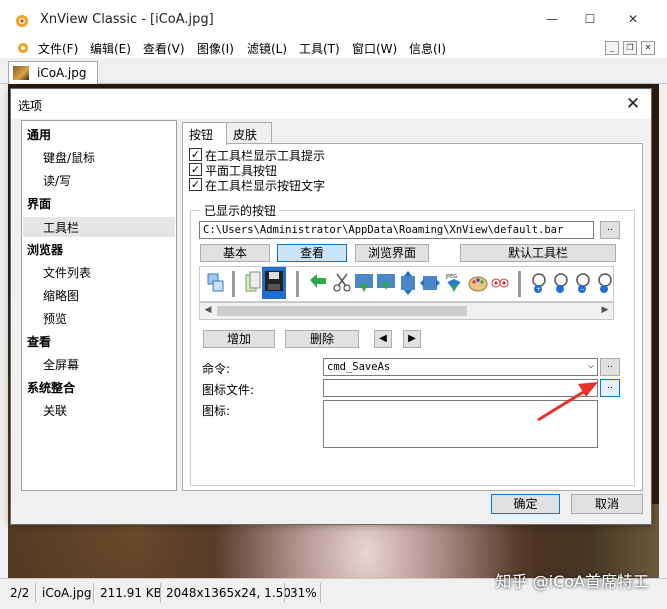 This screenshot has width=667, height=609. I want to click on command-value: cmd_SaveAs, so click(359, 367).